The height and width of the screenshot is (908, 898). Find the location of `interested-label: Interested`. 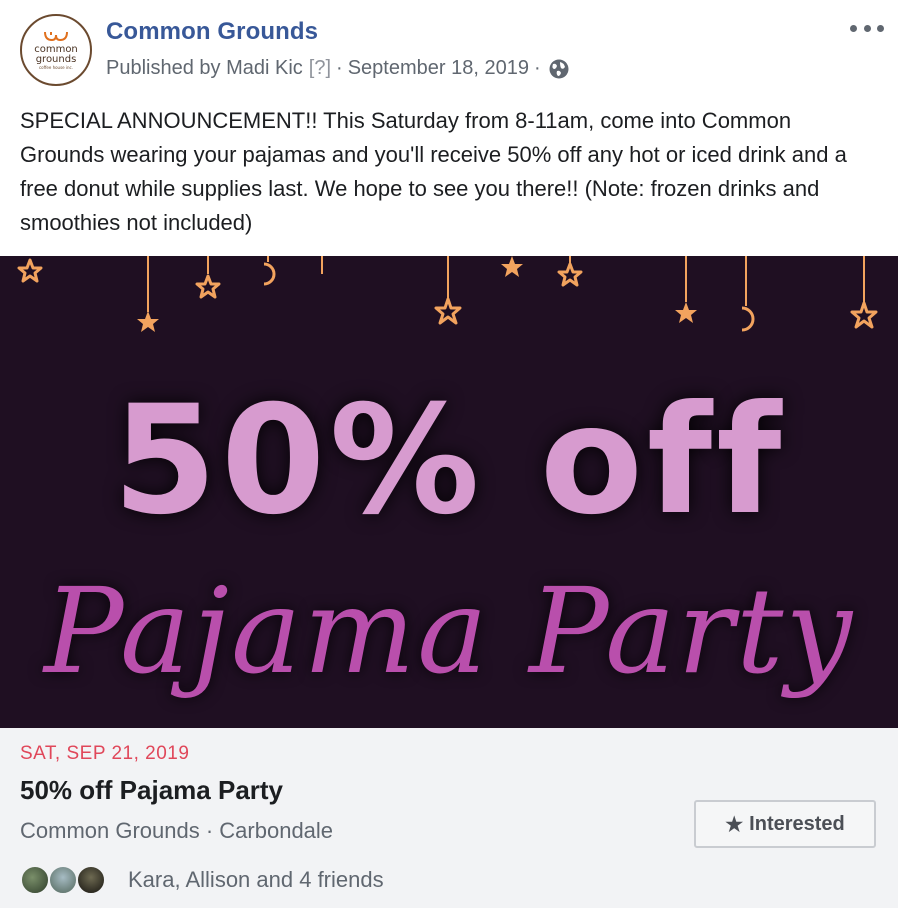

interested-label: Interested is located at coordinates (797, 823).